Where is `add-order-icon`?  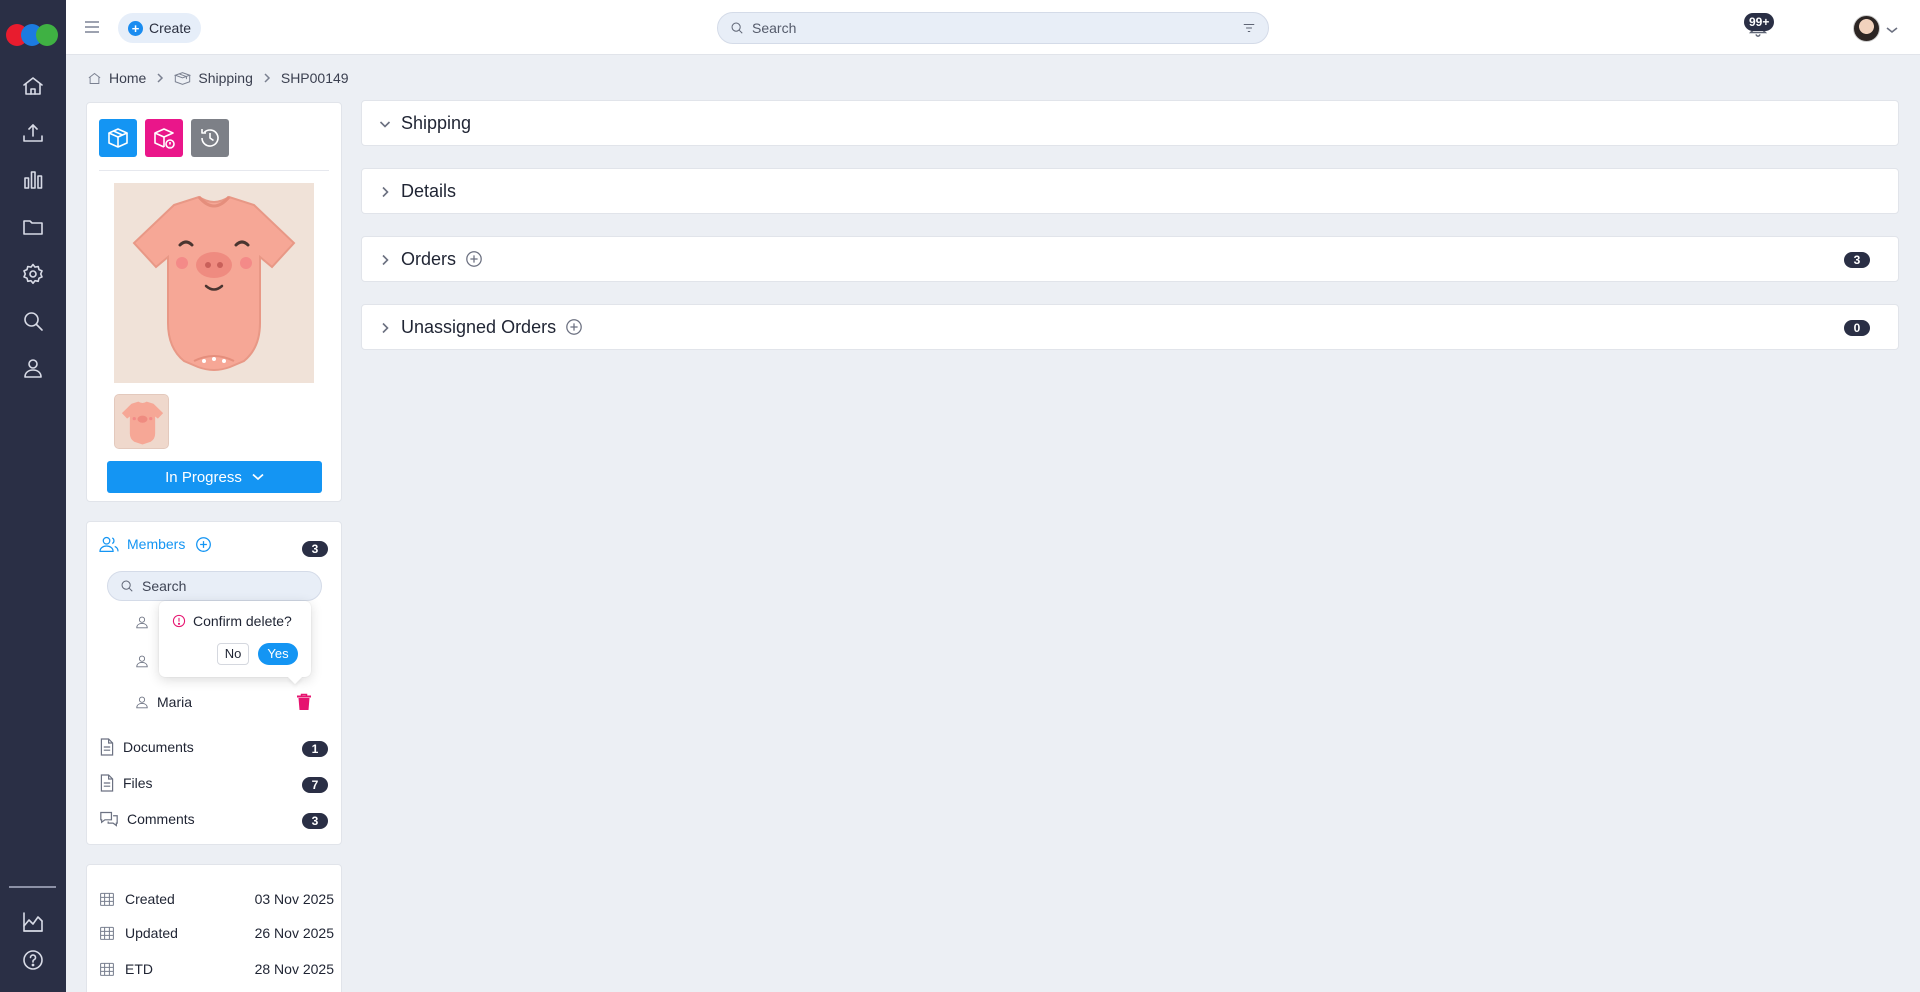
add-order-icon is located at coordinates (474, 259).